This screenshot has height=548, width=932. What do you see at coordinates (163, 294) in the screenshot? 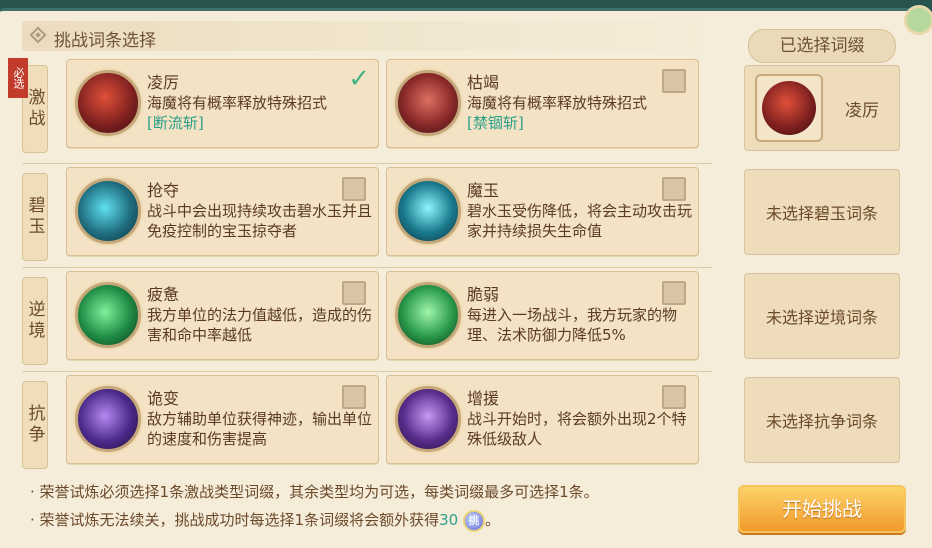
I see `card-title: 疲惫` at bounding box center [163, 294].